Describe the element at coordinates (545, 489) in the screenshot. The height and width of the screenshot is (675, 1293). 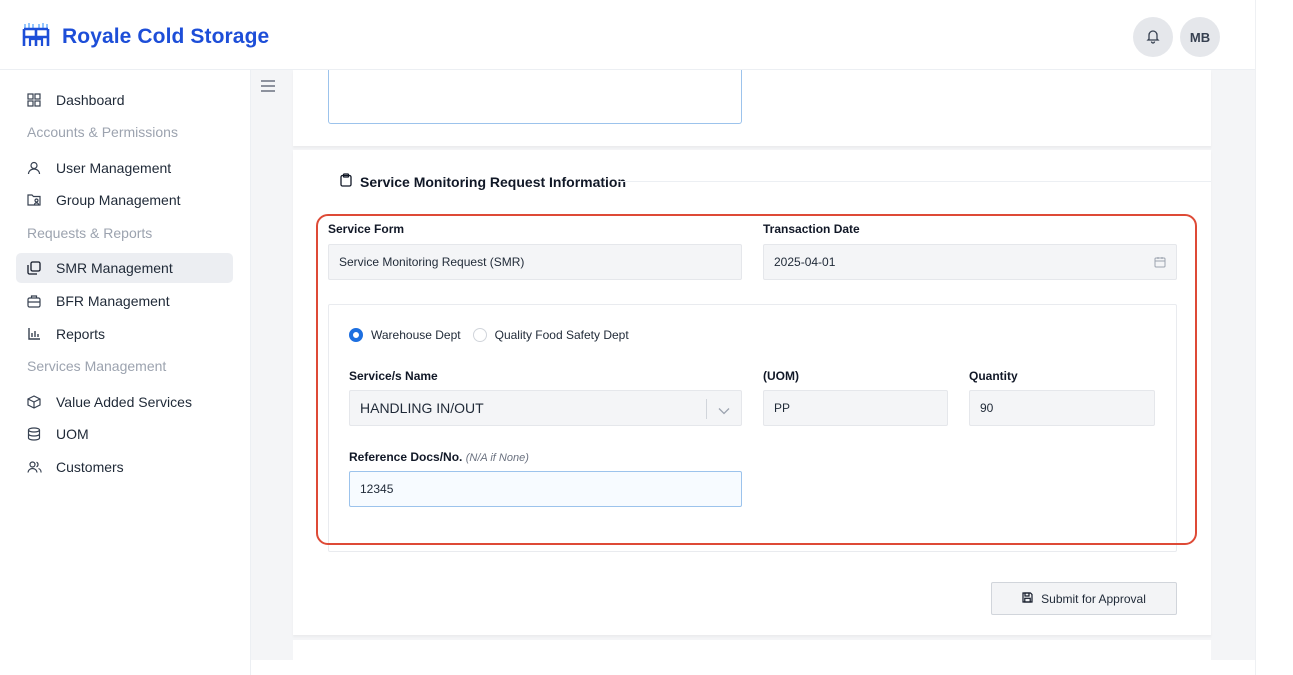
I see `reference-docs-input: 12345` at that location.